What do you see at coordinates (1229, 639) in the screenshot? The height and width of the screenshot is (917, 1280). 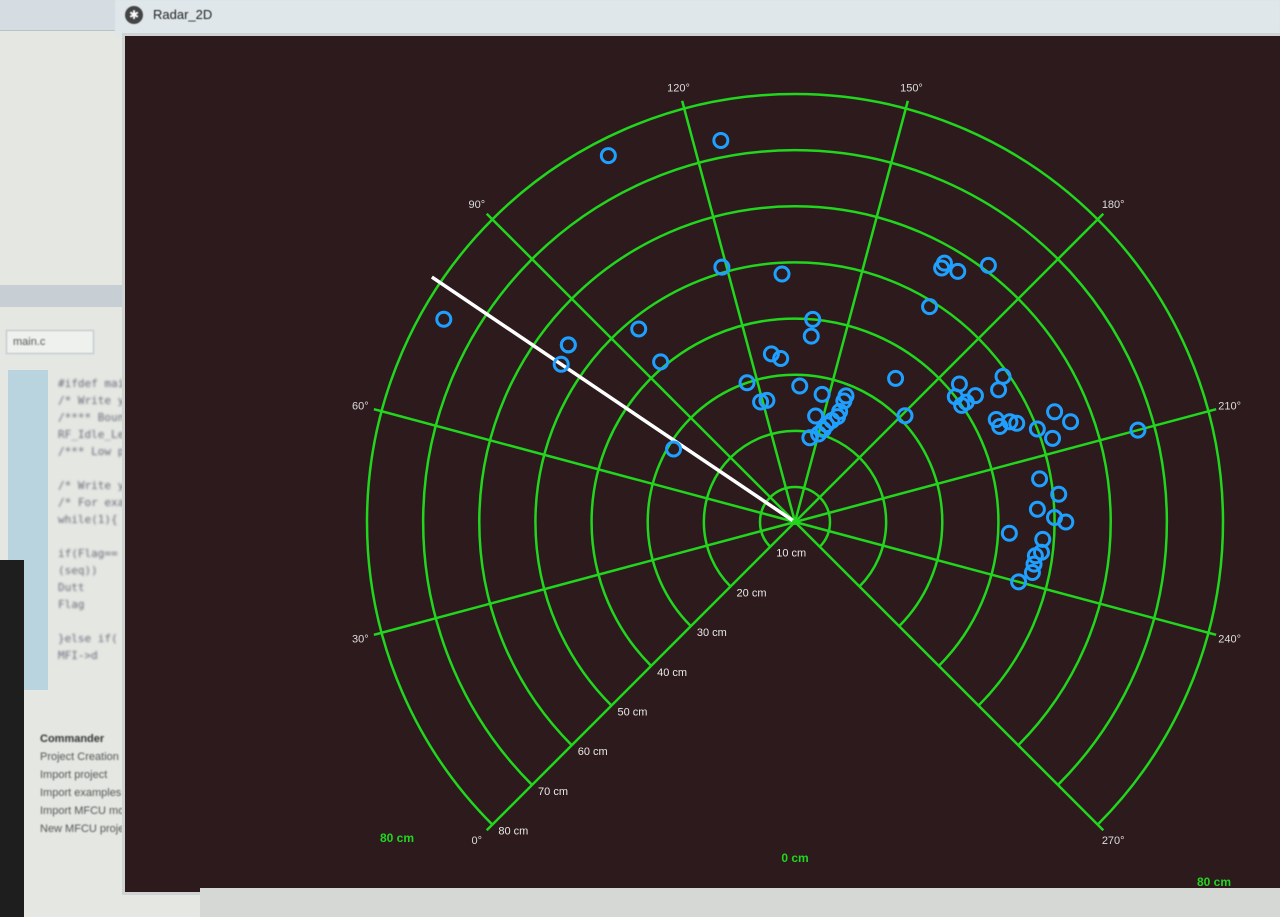 I see `angle-label: 240°` at bounding box center [1229, 639].